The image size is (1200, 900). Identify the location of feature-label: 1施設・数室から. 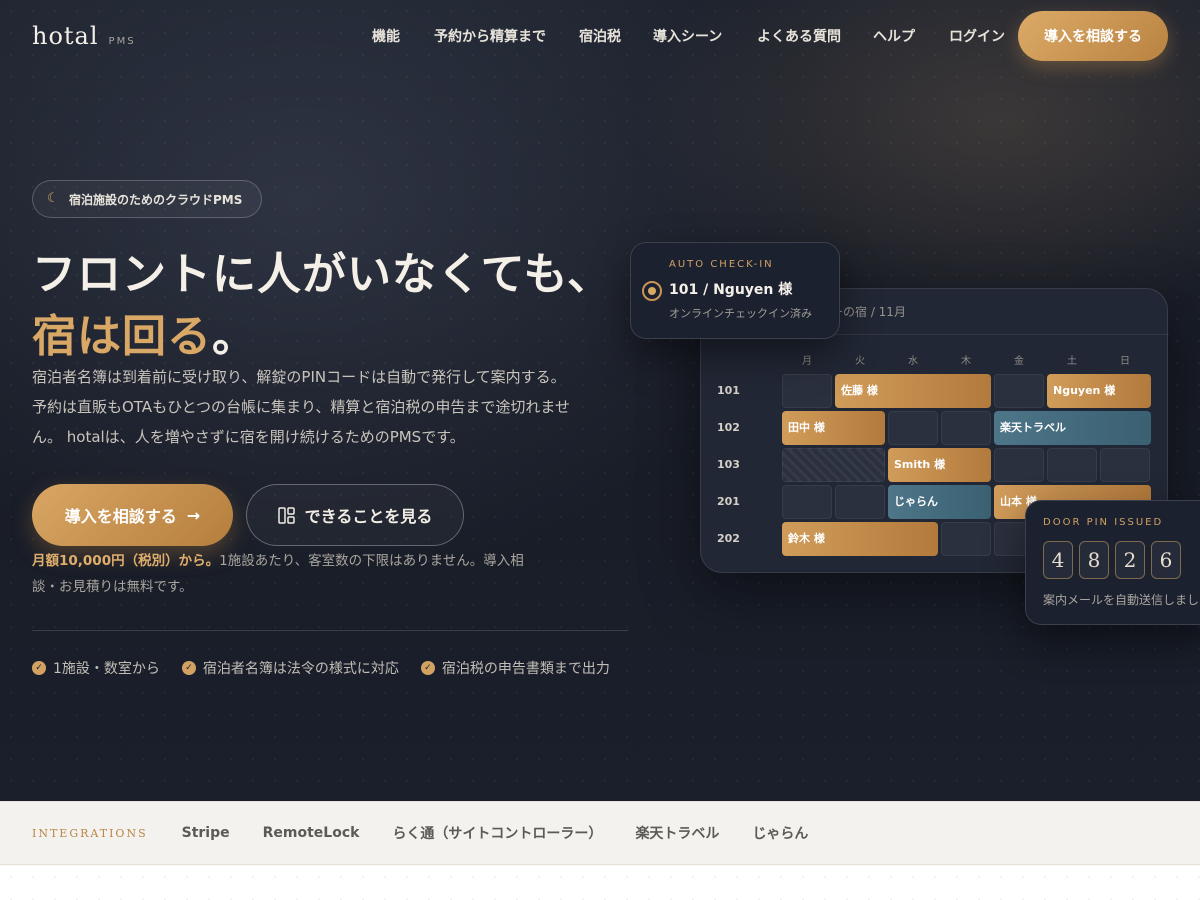
(106, 669).